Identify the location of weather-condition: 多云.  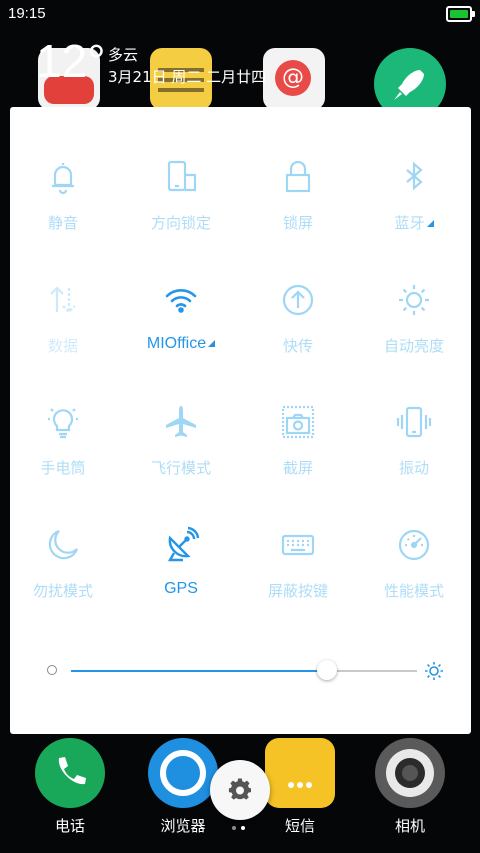
(123, 55).